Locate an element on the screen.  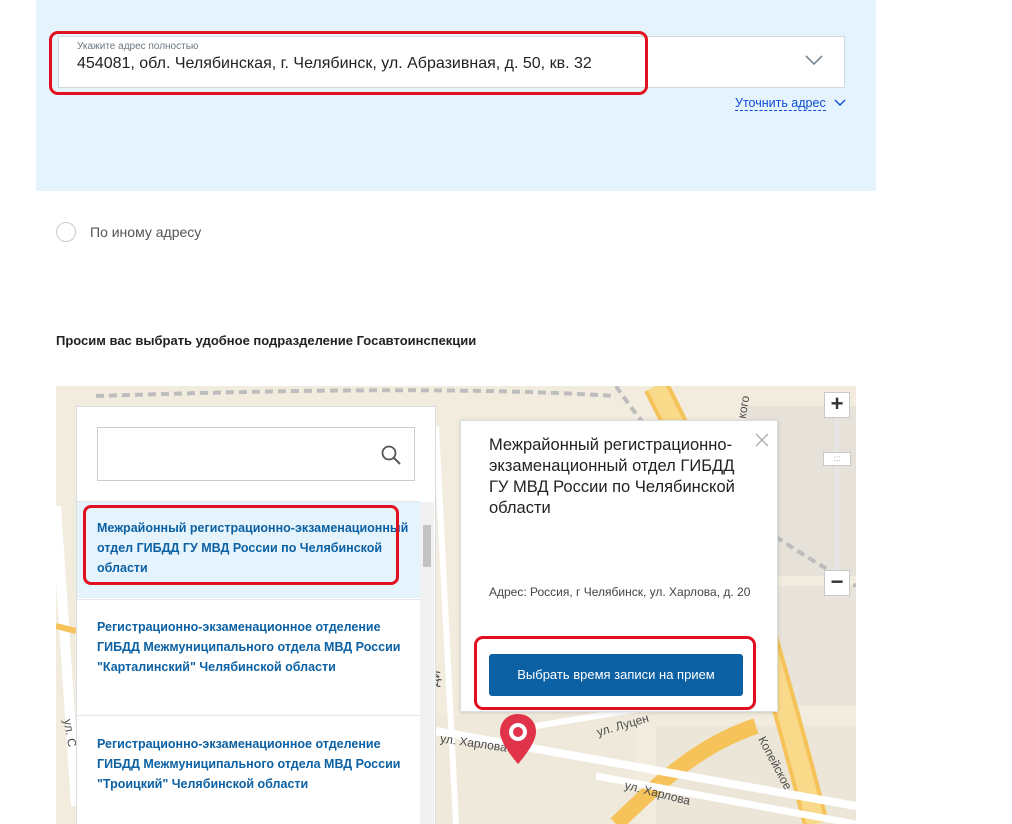
search-icon is located at coordinates (391, 455).